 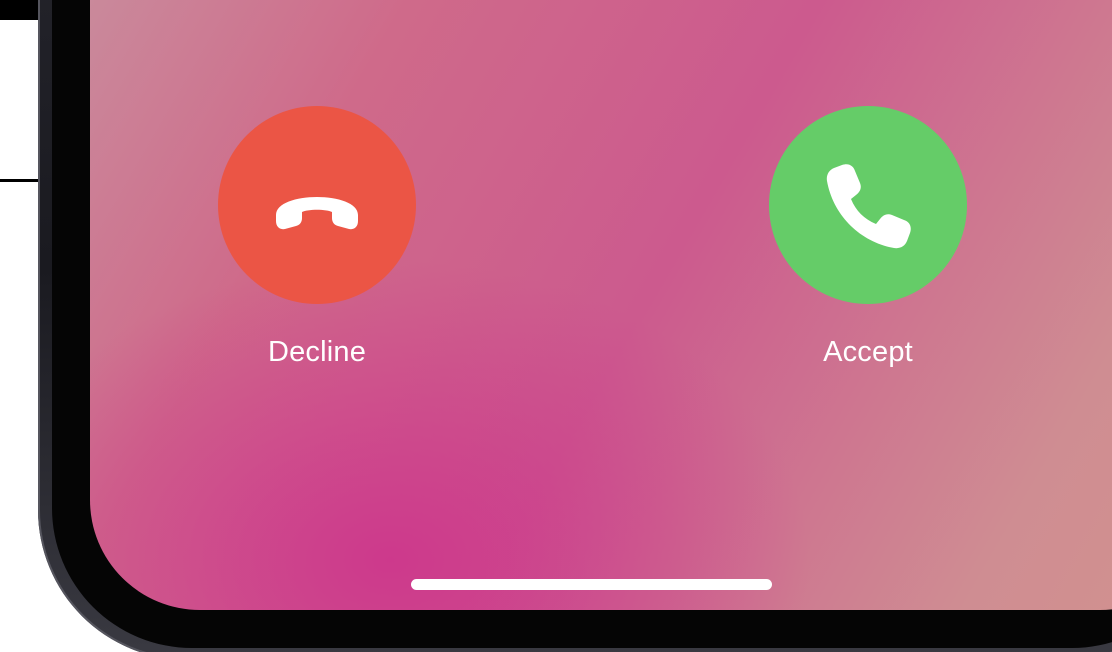 I want to click on phone-hangup-icon, so click(x=317, y=213).